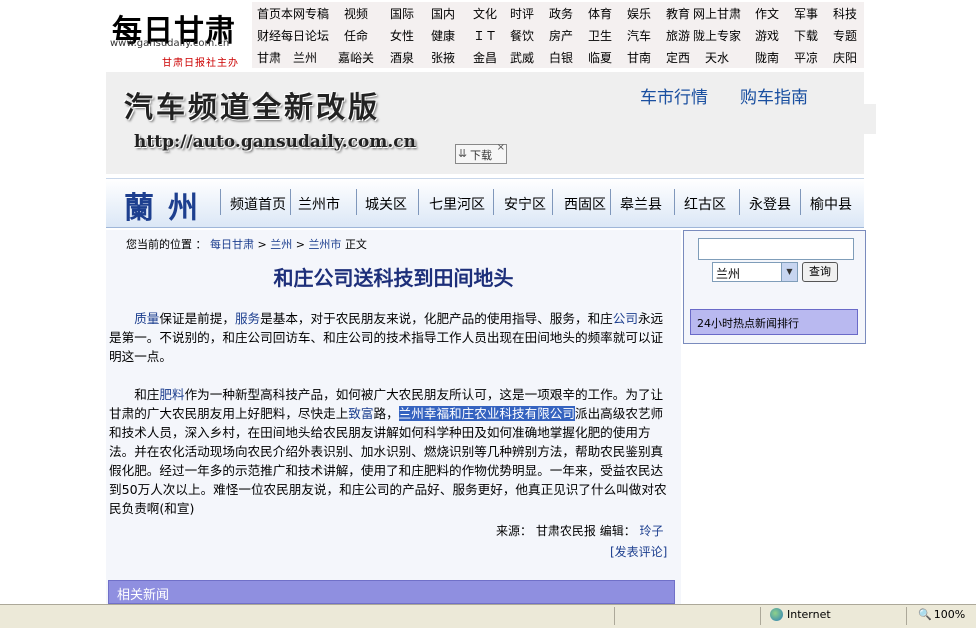  Describe the element at coordinates (717, 35) in the screenshot. I see `nav-link: 陇上专家` at that location.